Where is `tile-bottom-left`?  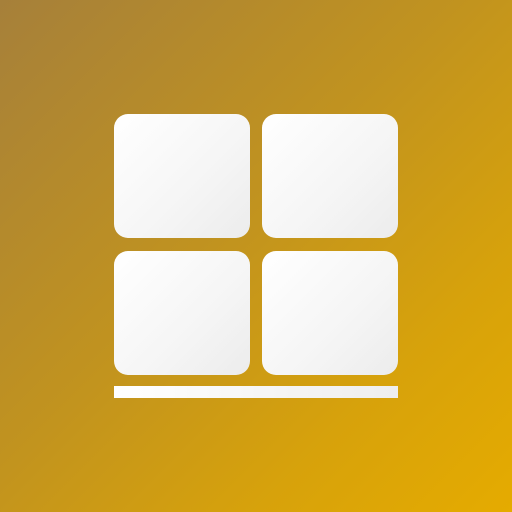
tile-bottom-left is located at coordinates (182, 313).